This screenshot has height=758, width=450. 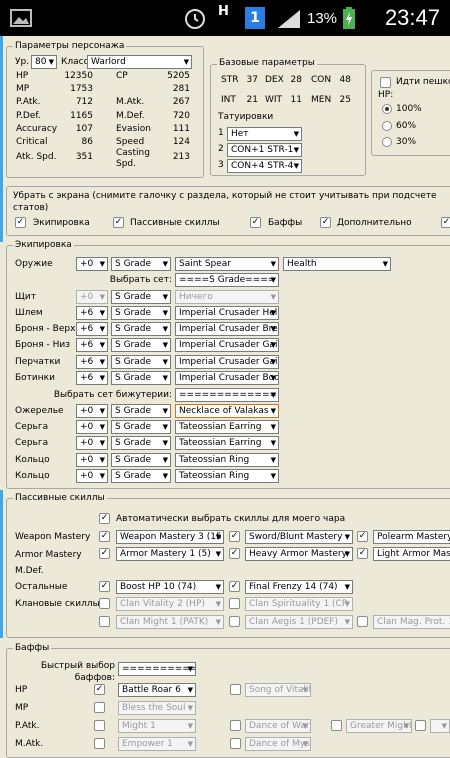 What do you see at coordinates (255, 222) in the screenshot?
I see `filter-buffs-checkbox: ✓` at bounding box center [255, 222].